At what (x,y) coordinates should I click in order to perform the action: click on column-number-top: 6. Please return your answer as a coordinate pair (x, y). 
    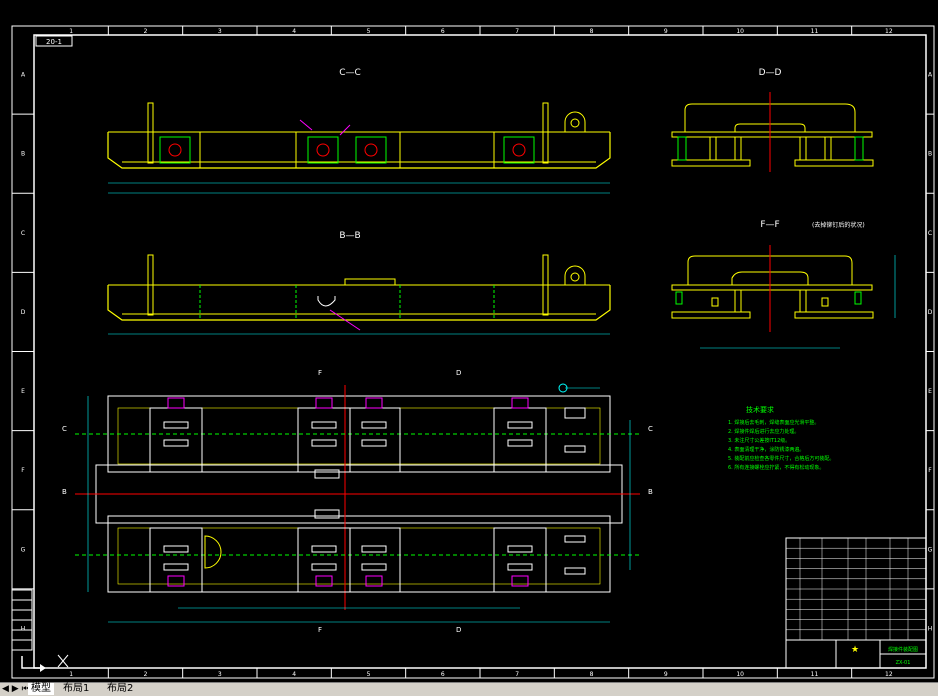
    Looking at the image, I should click on (443, 31).